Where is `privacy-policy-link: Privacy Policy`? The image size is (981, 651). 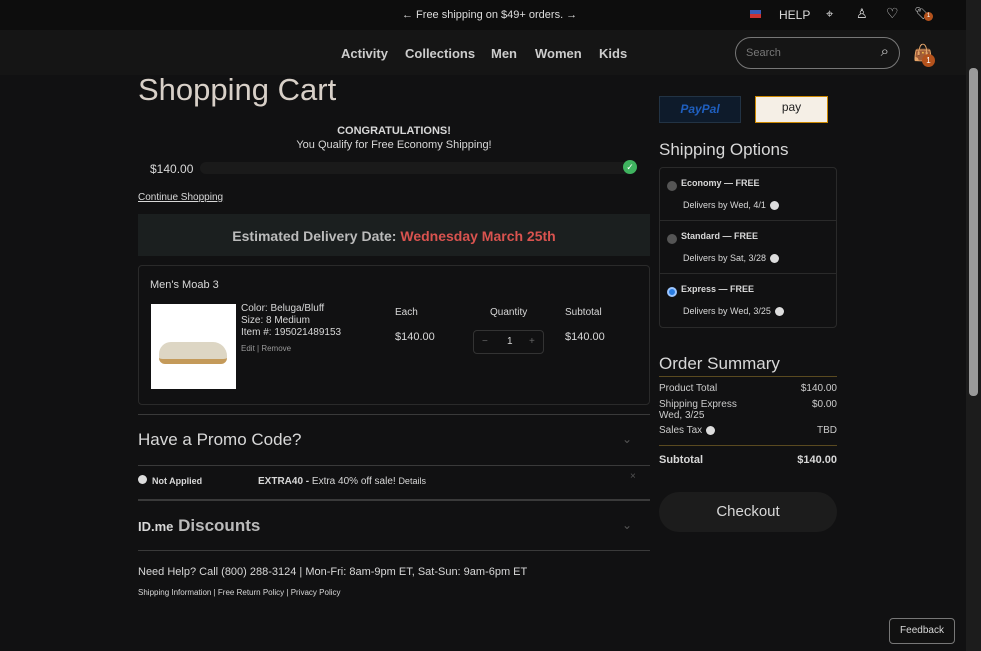
privacy-policy-link: Privacy Policy is located at coordinates (316, 592).